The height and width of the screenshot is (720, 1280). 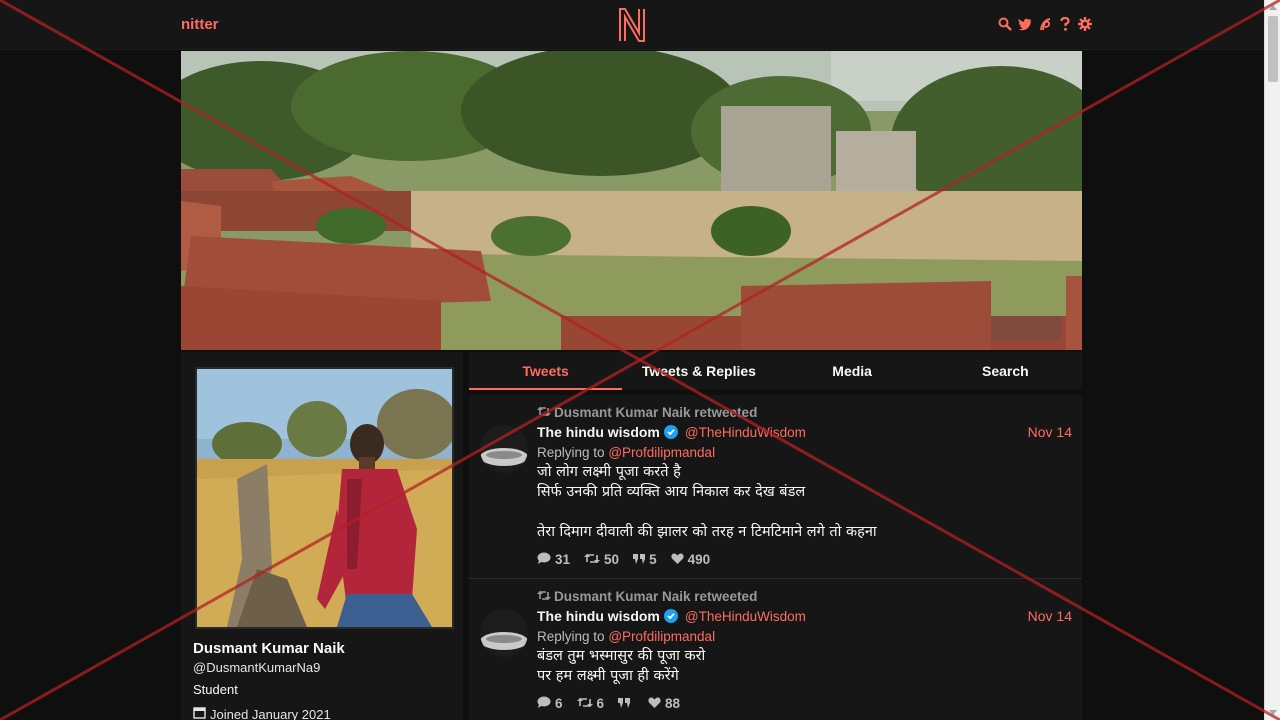 I want to click on profile-bio: Student, so click(x=215, y=689).